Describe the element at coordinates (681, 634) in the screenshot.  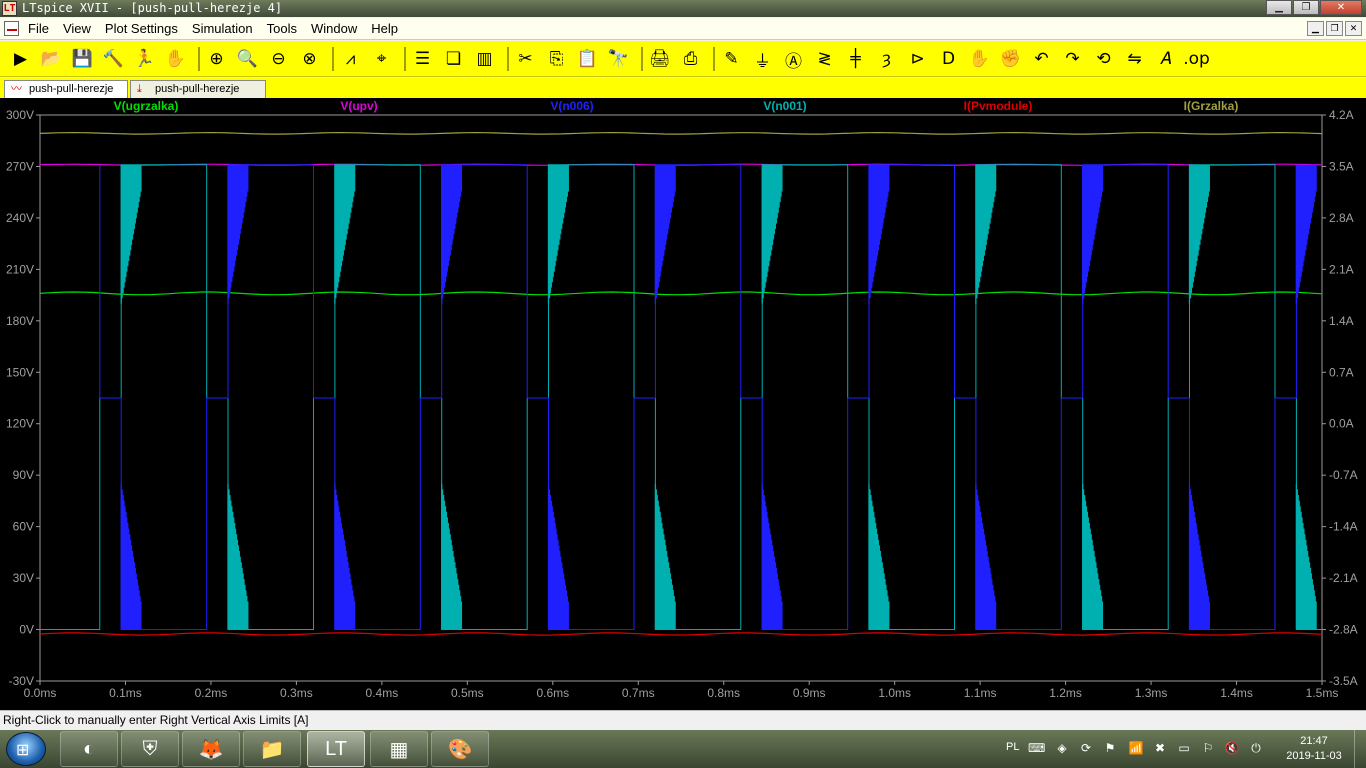
I see `trace-i-pvmodule` at that location.